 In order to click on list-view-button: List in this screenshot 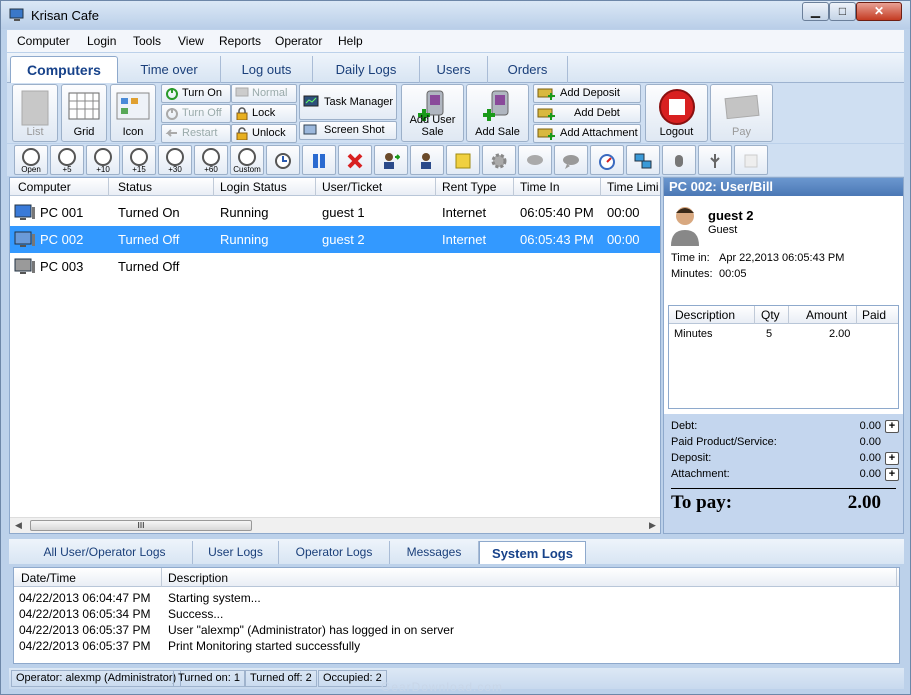, I will do `click(35, 113)`.